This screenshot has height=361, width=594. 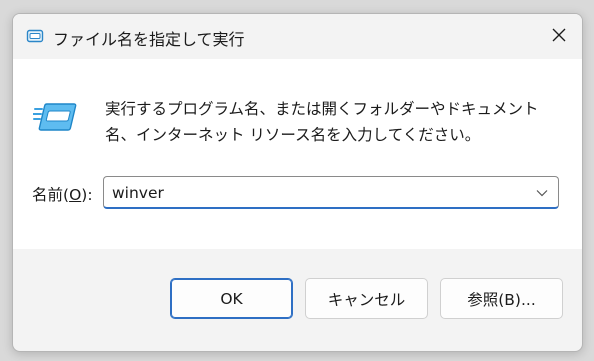 What do you see at coordinates (312, 193) in the screenshot?
I see `name-input` at bounding box center [312, 193].